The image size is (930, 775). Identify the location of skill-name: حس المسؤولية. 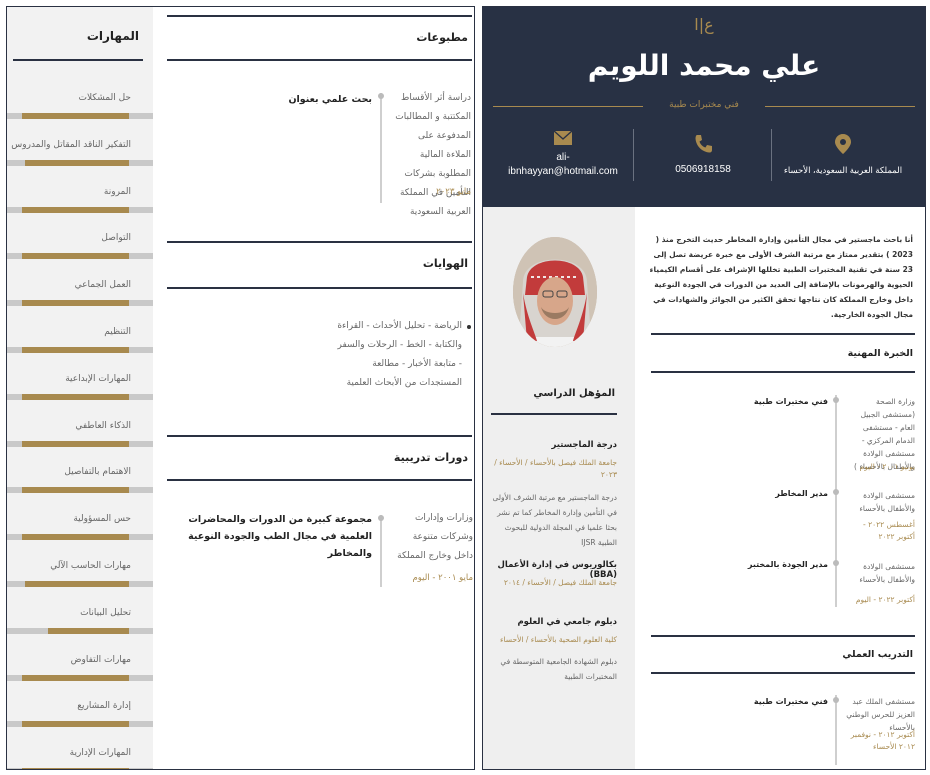
(102, 519).